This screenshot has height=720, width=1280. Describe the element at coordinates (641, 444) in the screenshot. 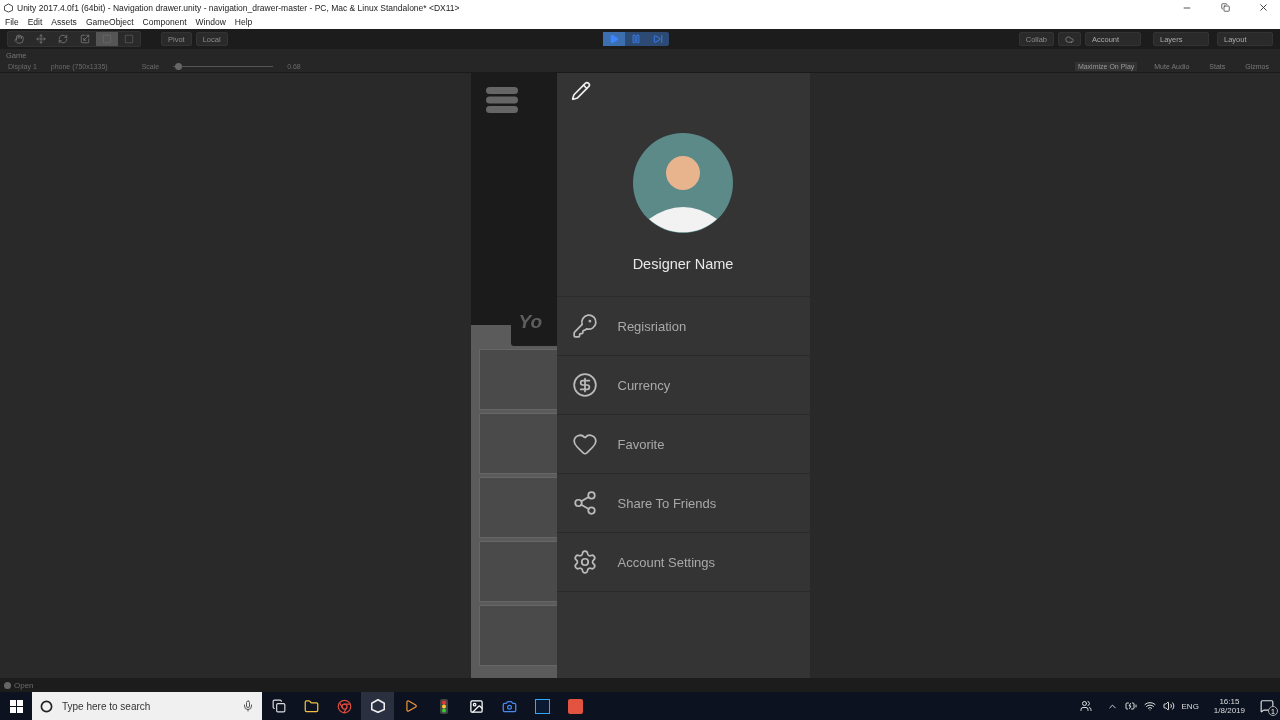

I see `drawer-item-label: Favorite` at that location.